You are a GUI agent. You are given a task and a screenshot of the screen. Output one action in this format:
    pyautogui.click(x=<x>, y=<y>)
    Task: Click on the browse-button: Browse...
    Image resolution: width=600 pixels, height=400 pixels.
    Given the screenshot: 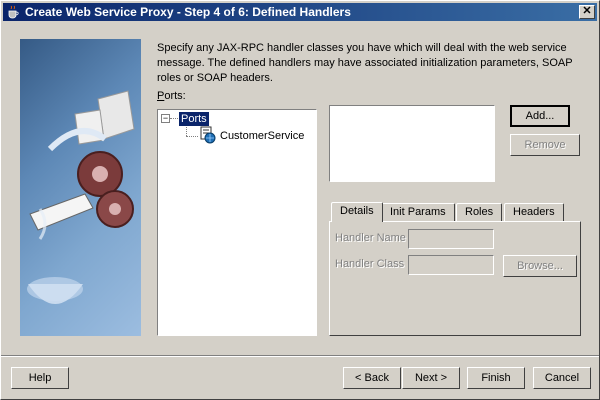 What is the action you would take?
    pyautogui.click(x=540, y=266)
    